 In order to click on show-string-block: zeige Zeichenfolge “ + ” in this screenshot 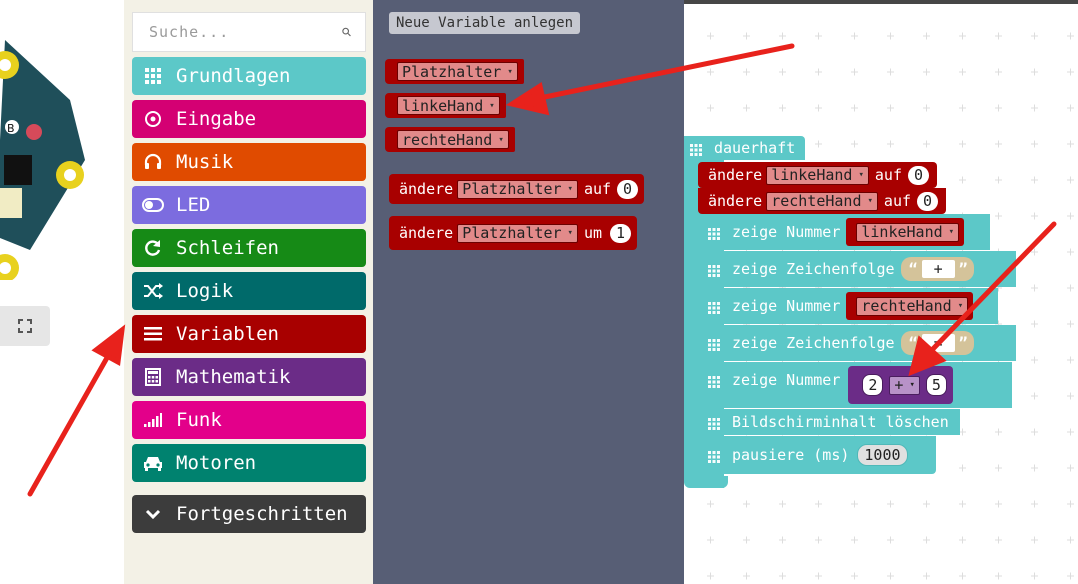, I will do `click(857, 269)`.